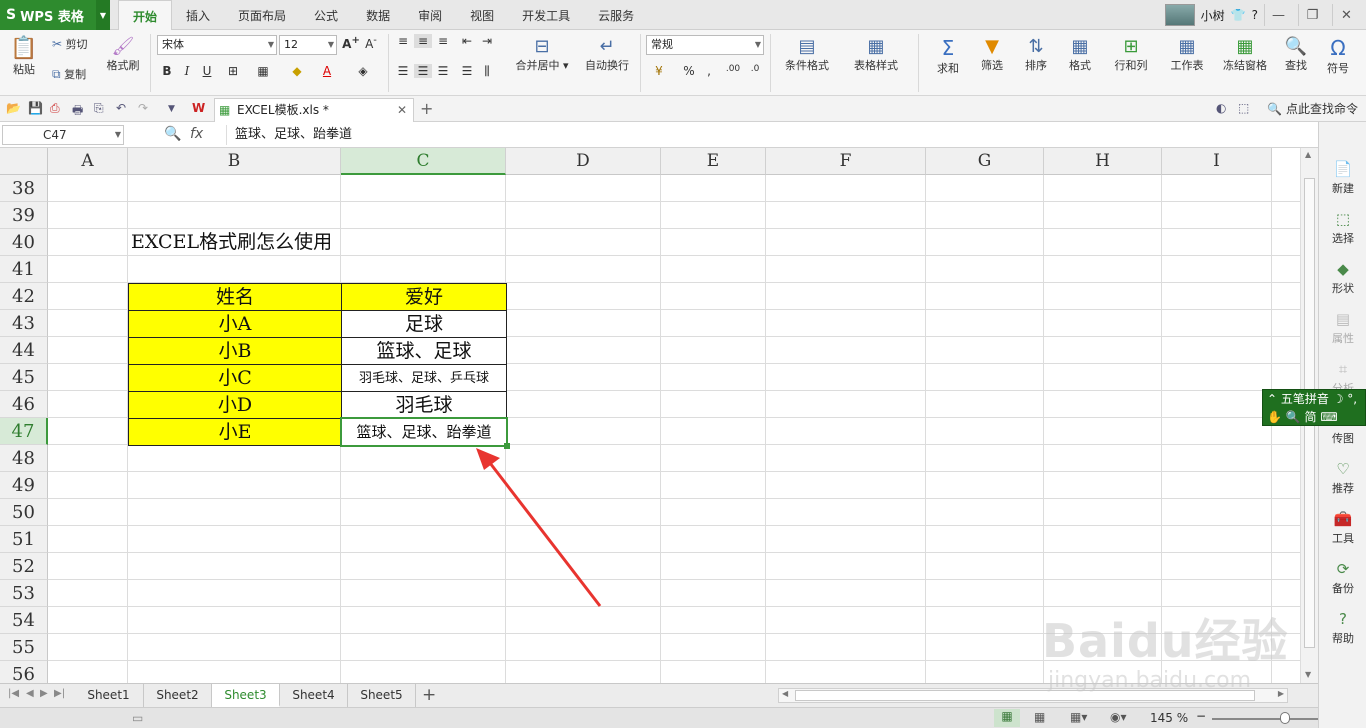 This screenshot has height=728, width=1366. I want to click on arrow-shaft, so click(545, 534).